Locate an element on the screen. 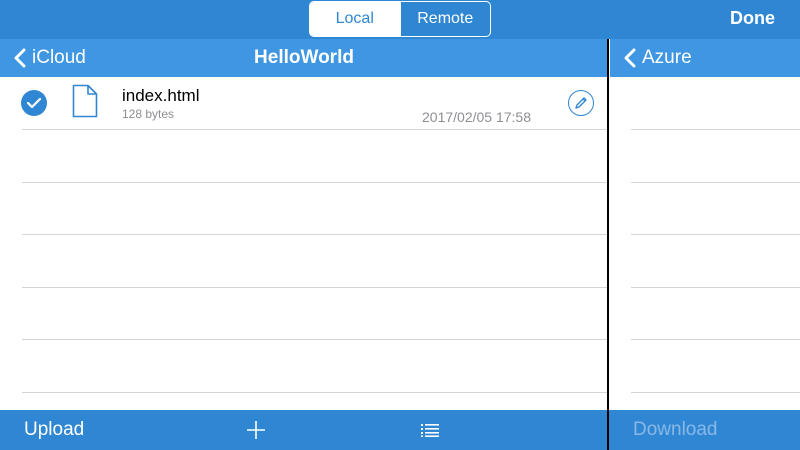 This screenshot has height=450, width=800. left-nav-bar: iCloud HelloWorld is located at coordinates (304, 58).